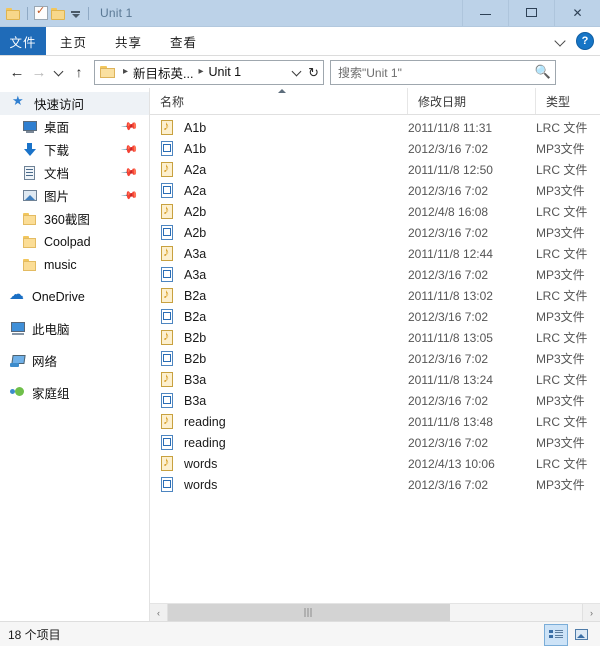  I want to click on refresh-icon: ↻, so click(313, 72).